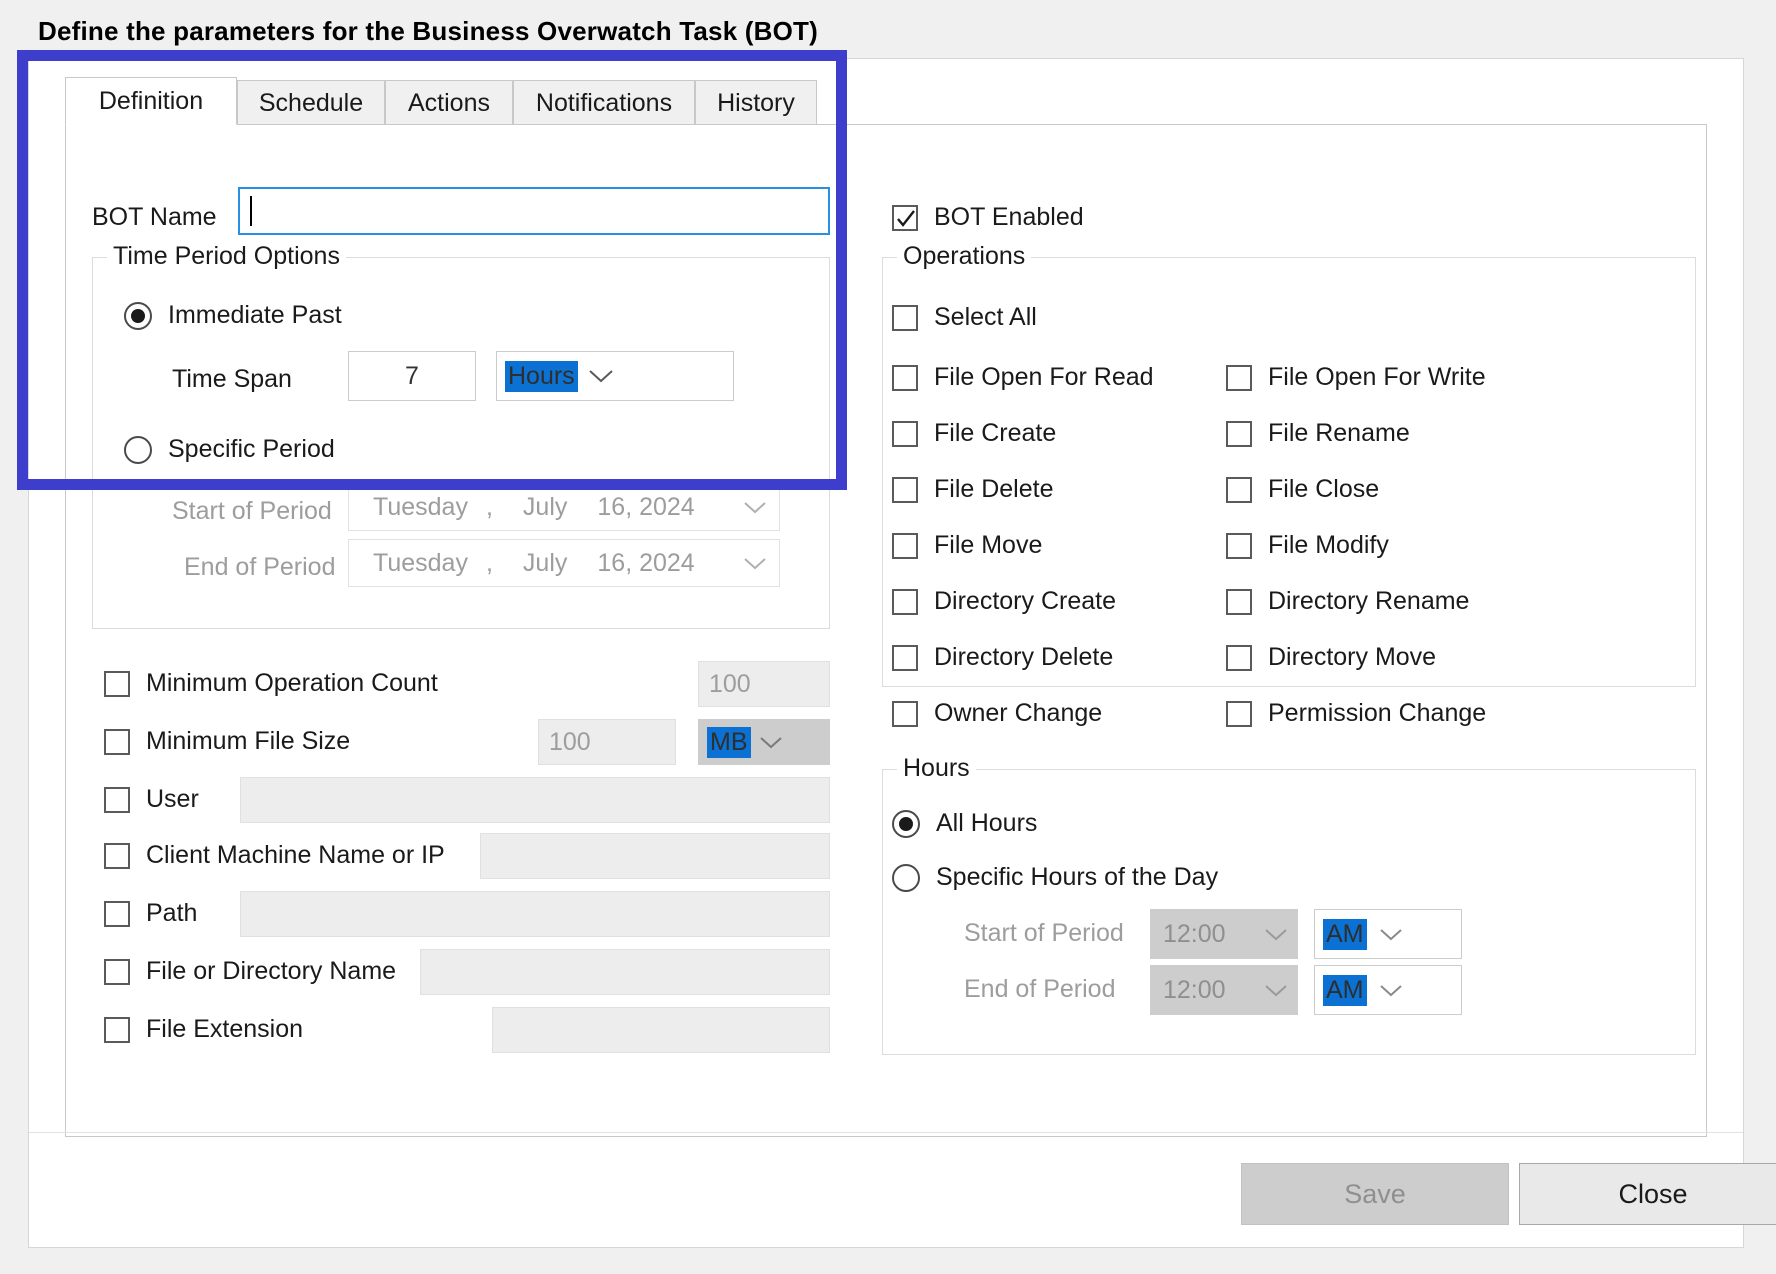 Image resolution: width=1776 pixels, height=1274 pixels. Describe the element at coordinates (1318, 433) in the screenshot. I see `checkbox-file-rename: File Rename` at that location.